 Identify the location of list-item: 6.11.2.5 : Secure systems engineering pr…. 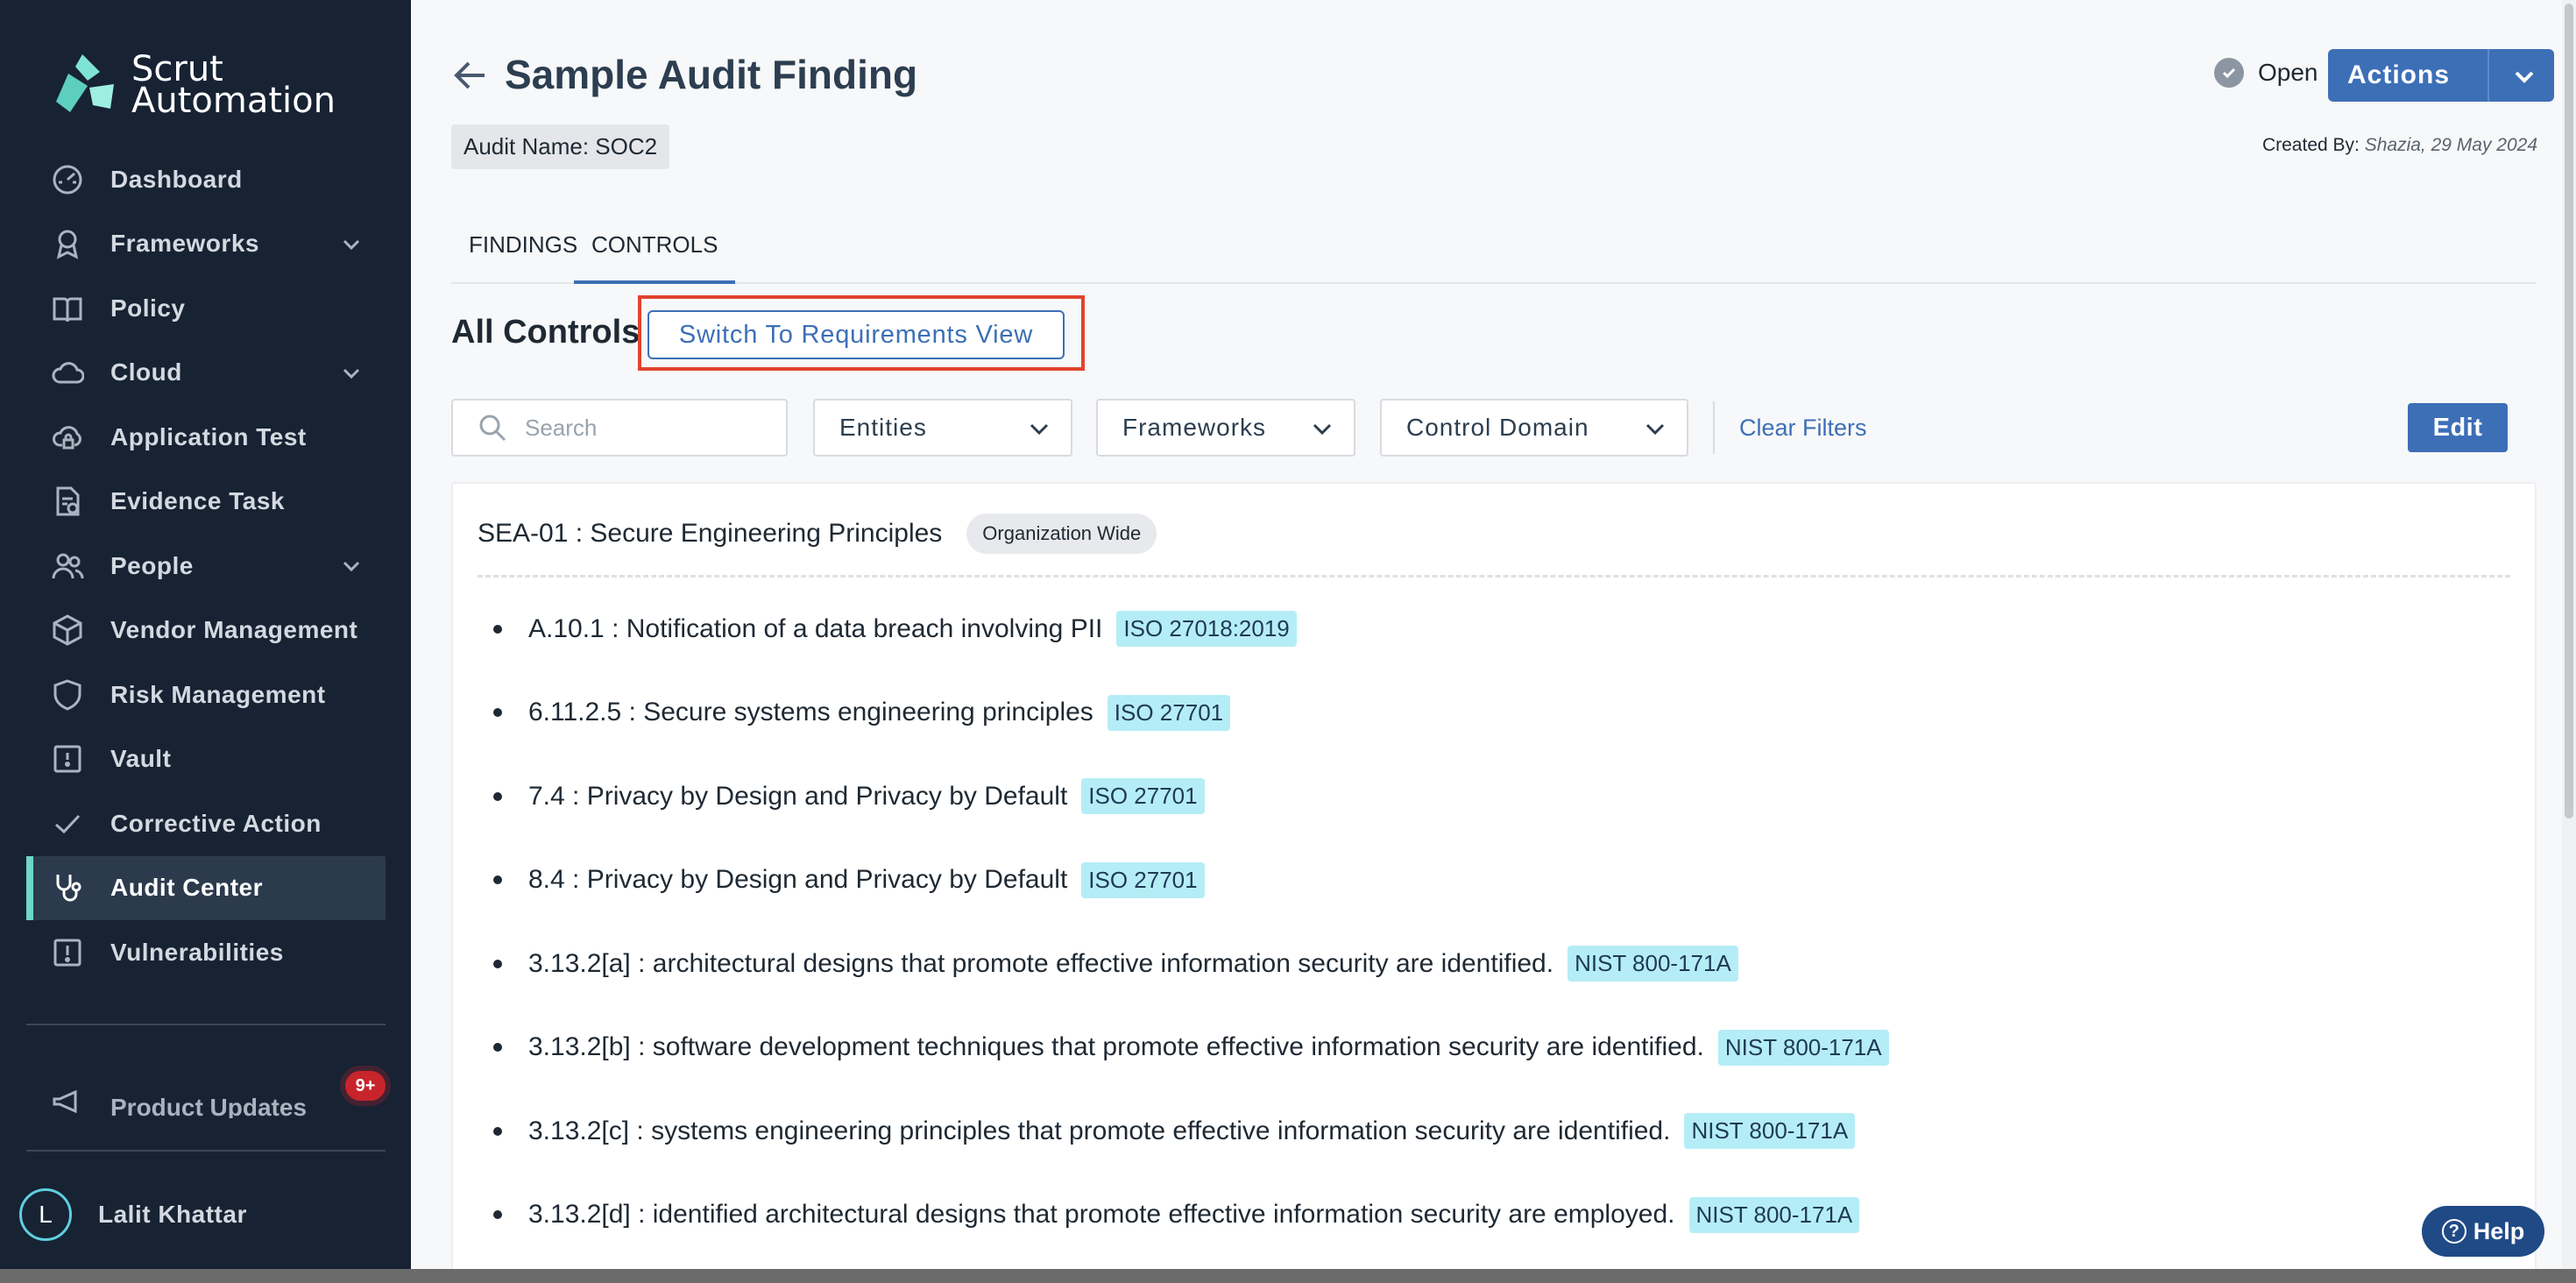
(1494, 713).